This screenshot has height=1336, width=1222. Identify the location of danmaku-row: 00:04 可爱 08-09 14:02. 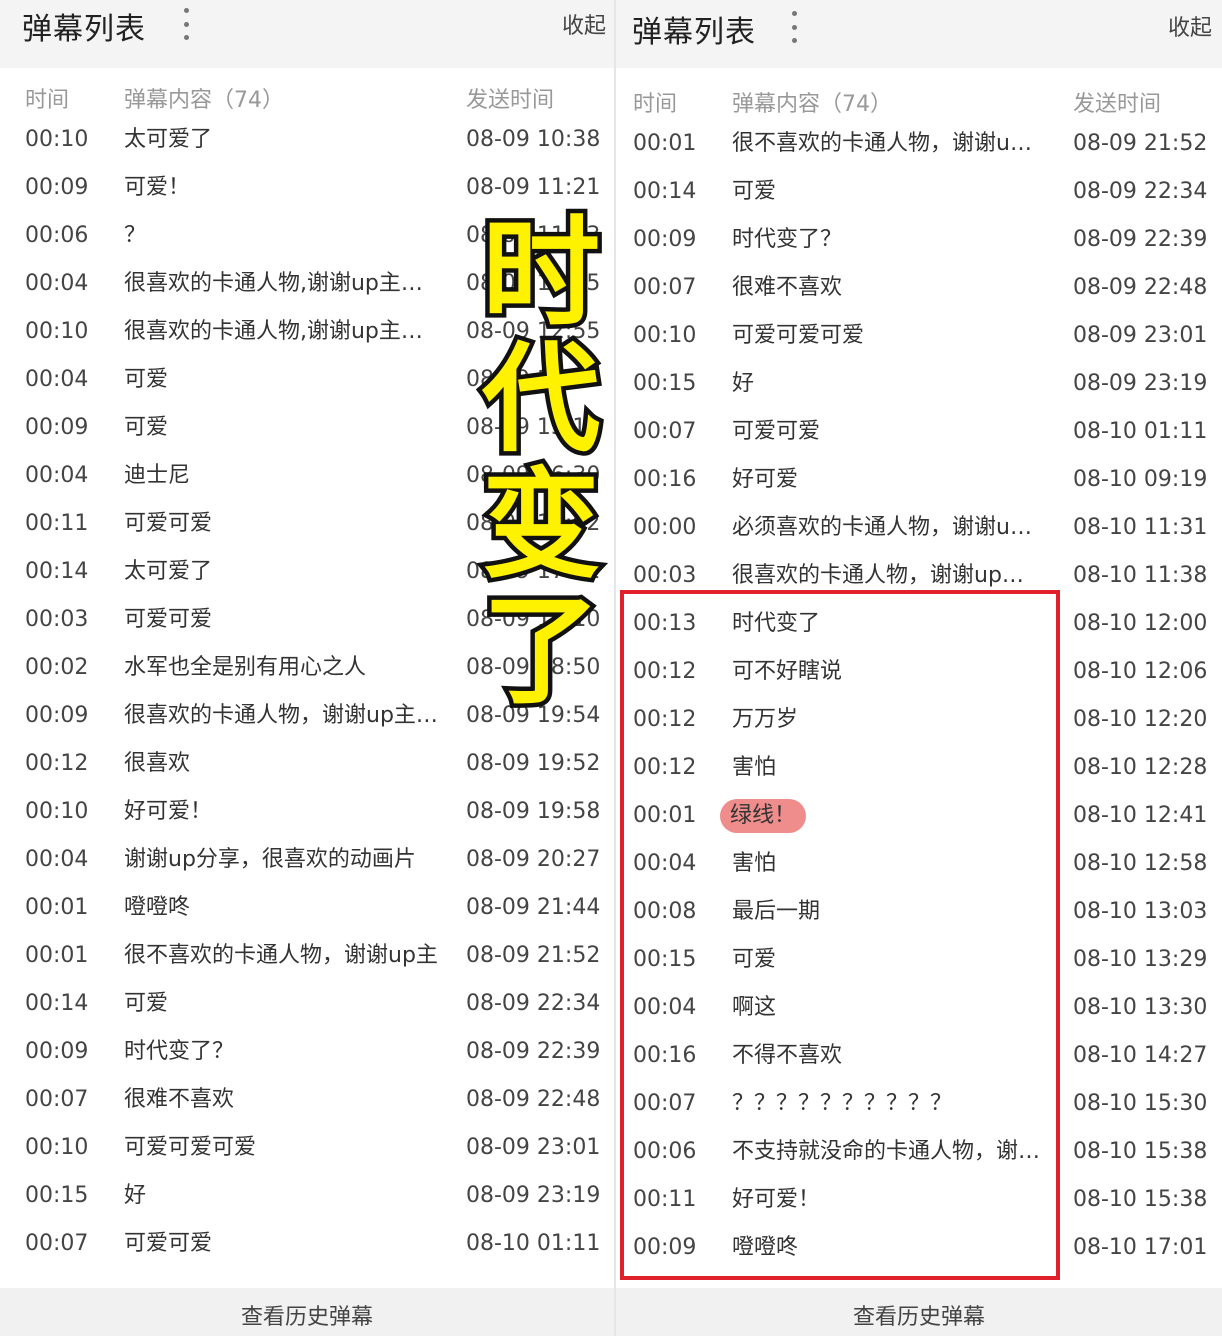
(307, 380).